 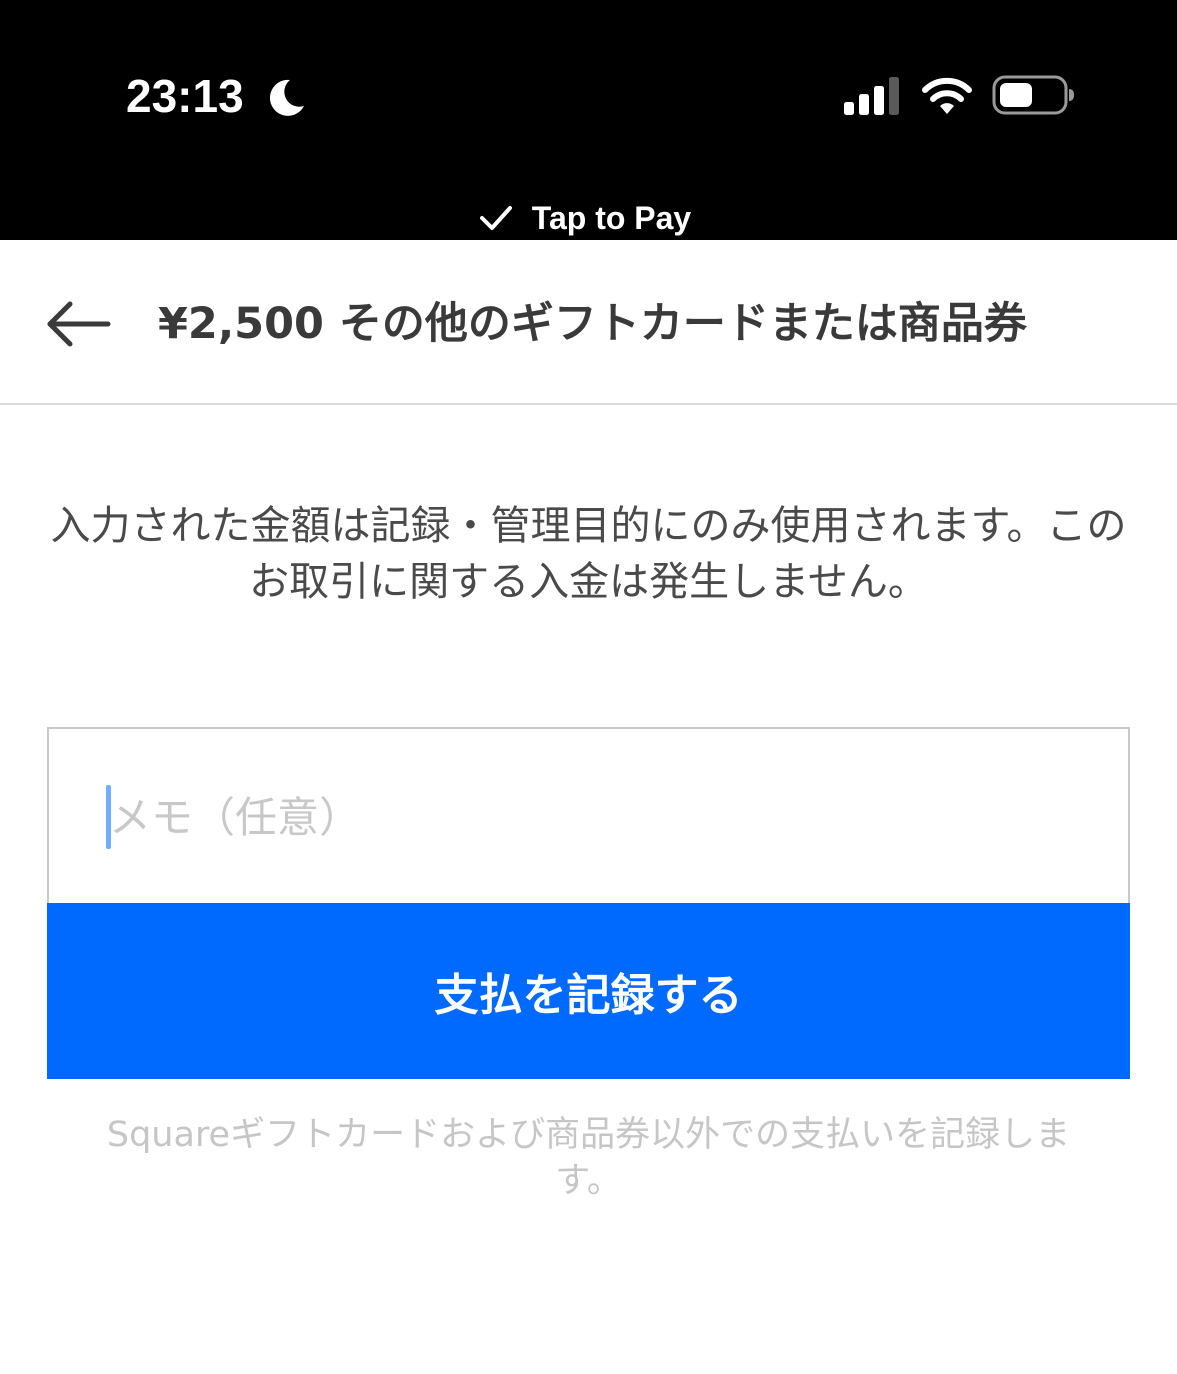 I want to click on page-title: ¥2,500 その他のギフトカードまたは商品券, so click(x=592, y=324).